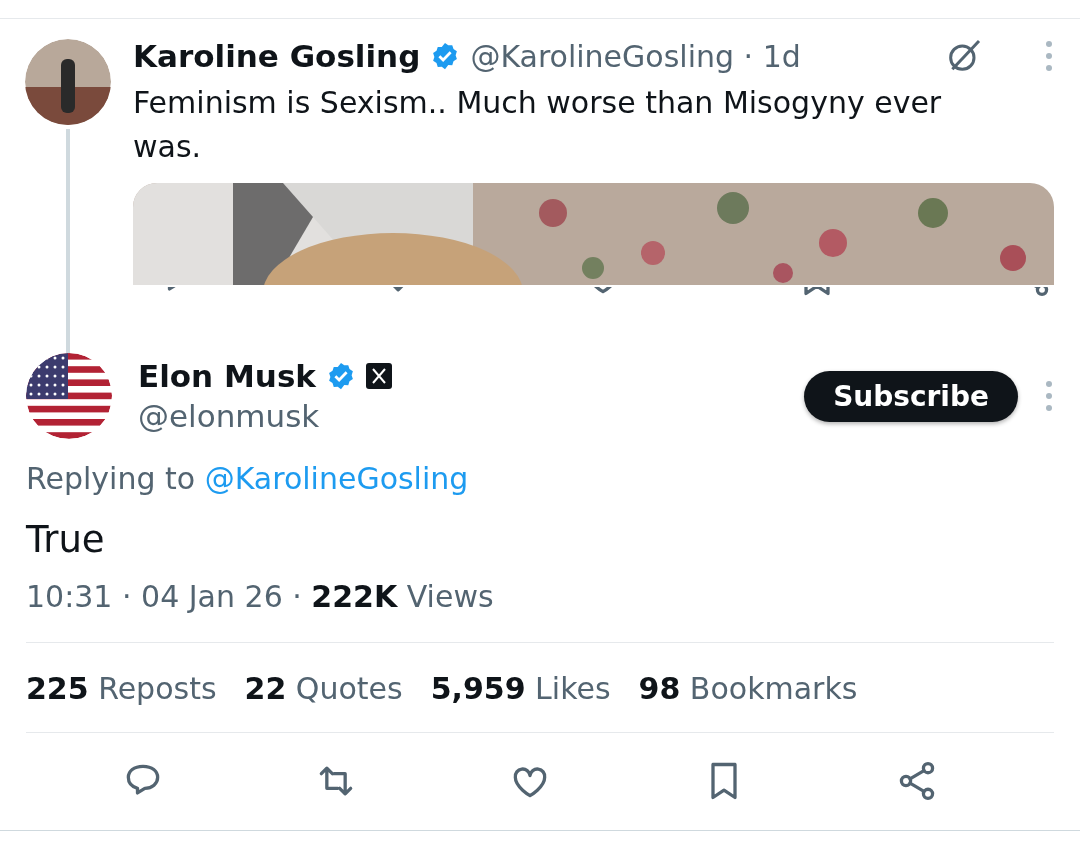 The height and width of the screenshot is (844, 1080). Describe the element at coordinates (458, 416) in the screenshot. I see `author-handle: @elonmusk` at that location.